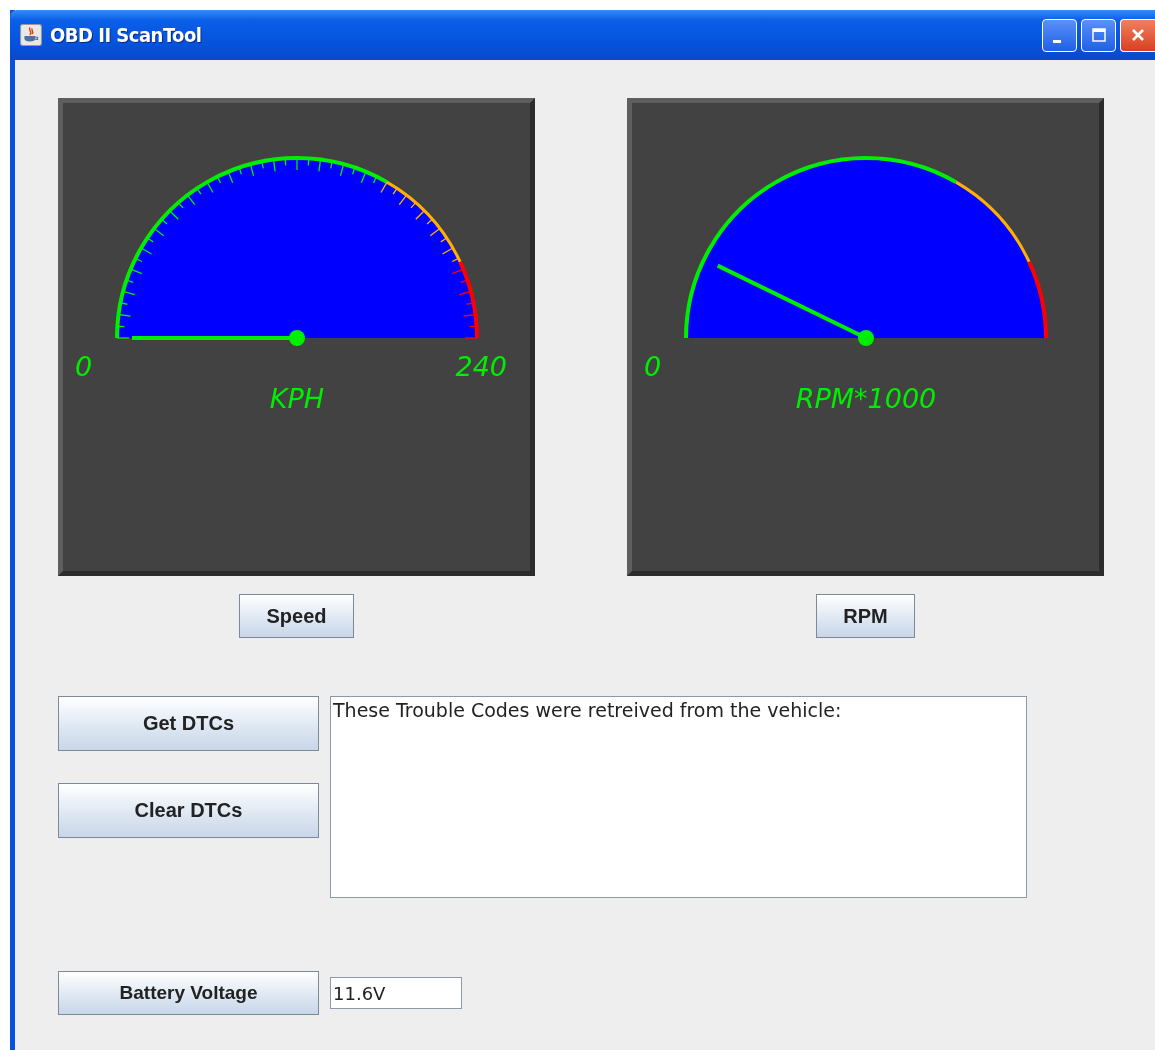 The width and height of the screenshot is (1155, 1050). Describe the element at coordinates (126, 35) in the screenshot. I see `window-title: OBD II ScanTool` at that location.